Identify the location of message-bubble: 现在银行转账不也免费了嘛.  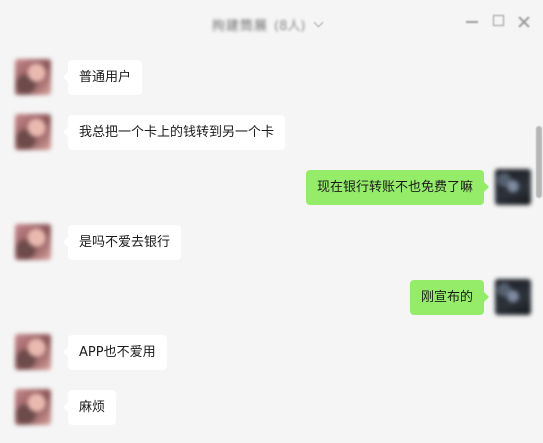
(397, 187).